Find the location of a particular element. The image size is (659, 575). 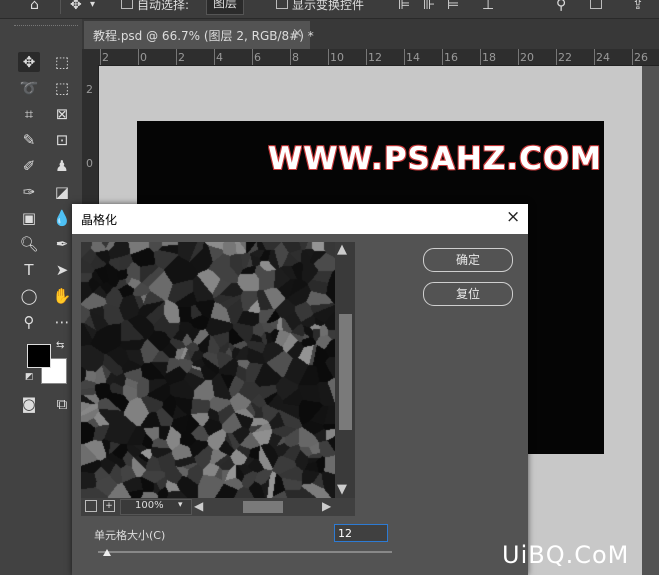

chevron-down-icon: ▾ is located at coordinates (92, 5).